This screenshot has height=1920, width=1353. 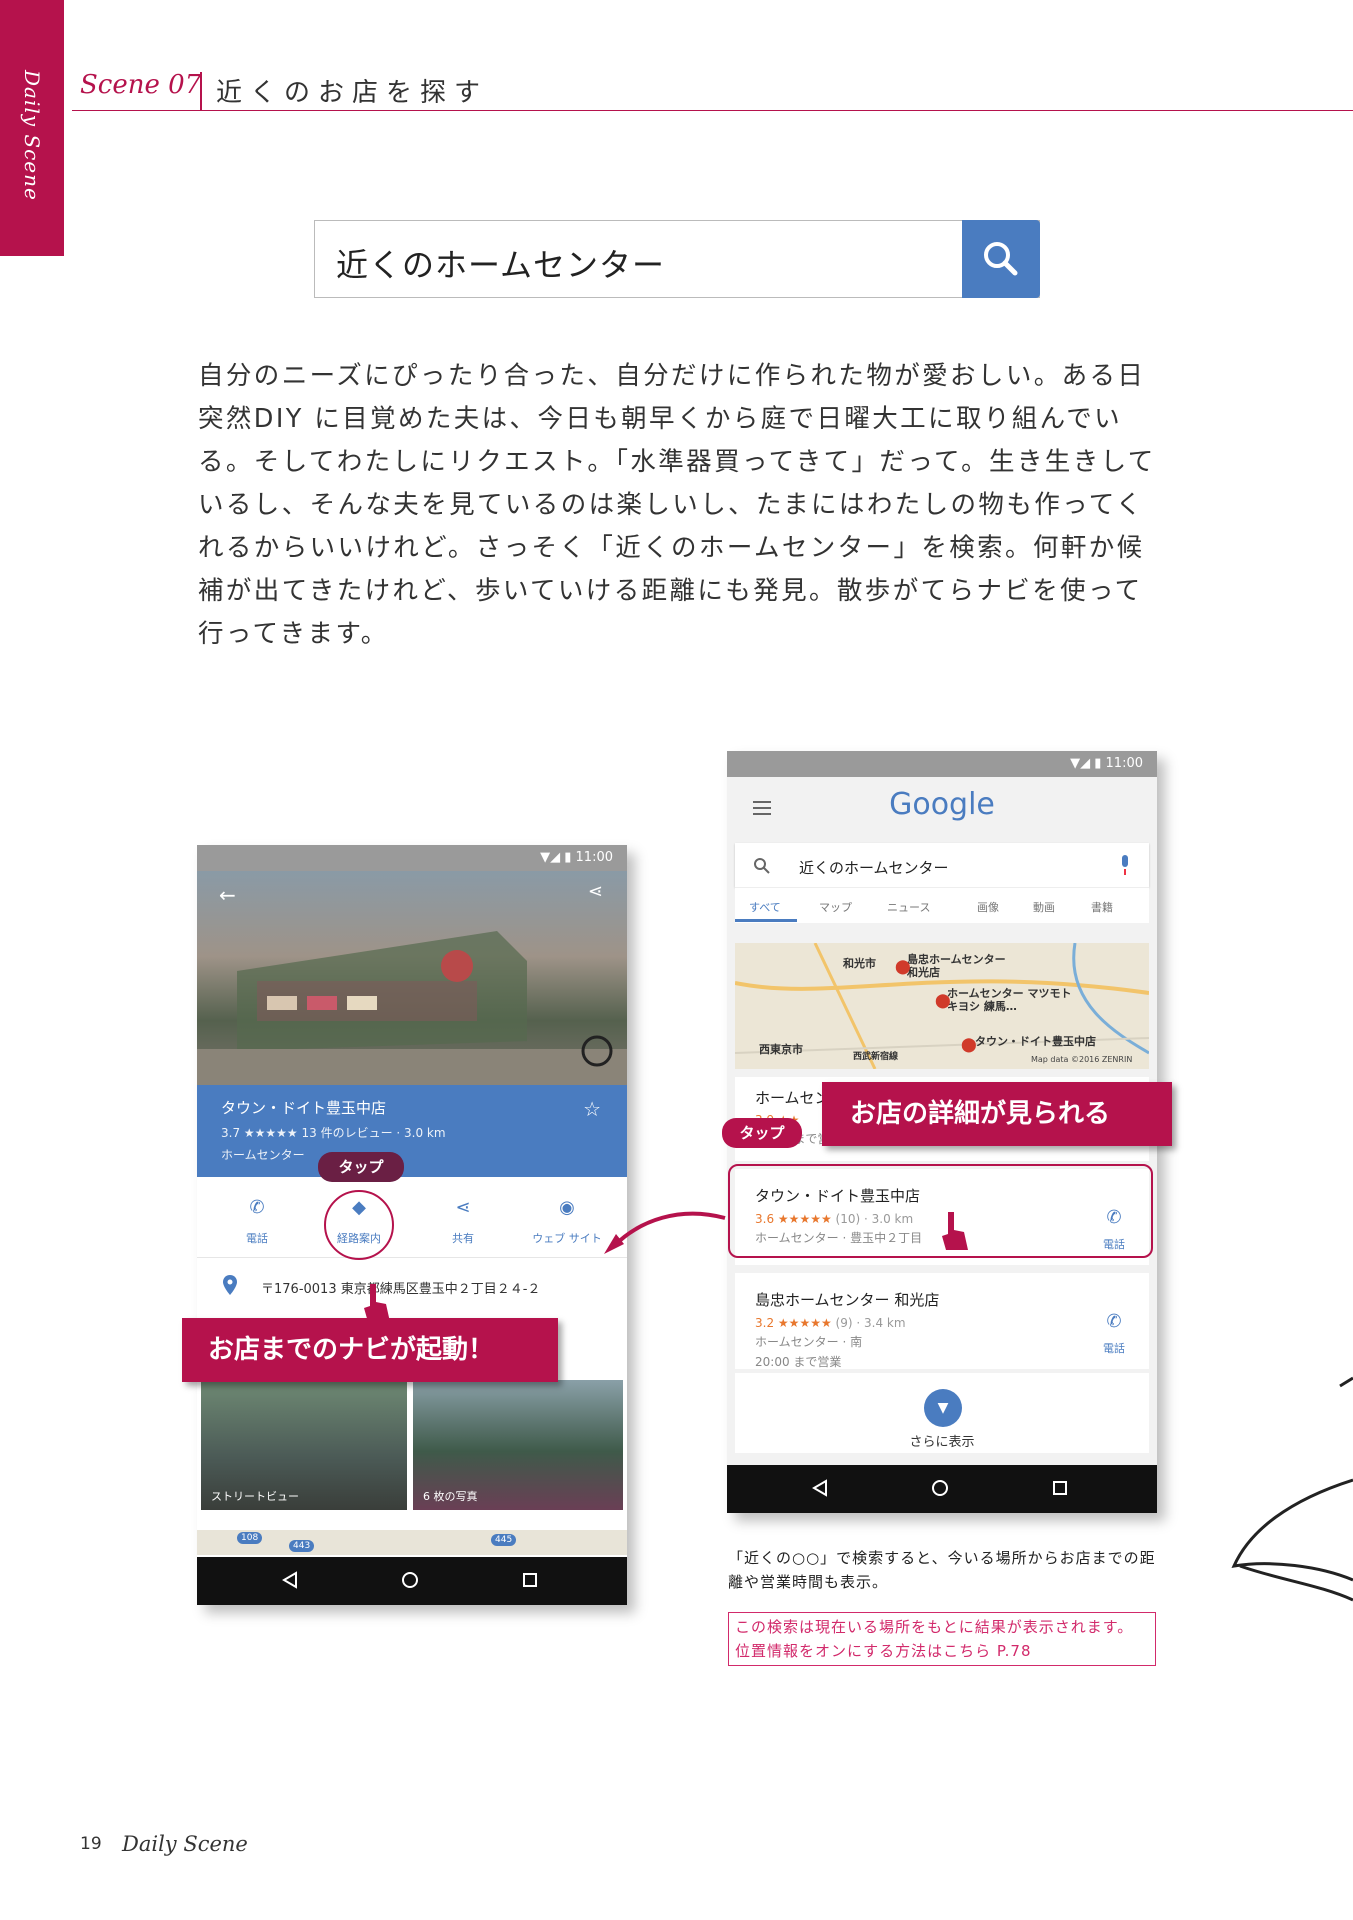 What do you see at coordinates (942, 1440) in the screenshot?
I see `more-results-label: さらに表示` at bounding box center [942, 1440].